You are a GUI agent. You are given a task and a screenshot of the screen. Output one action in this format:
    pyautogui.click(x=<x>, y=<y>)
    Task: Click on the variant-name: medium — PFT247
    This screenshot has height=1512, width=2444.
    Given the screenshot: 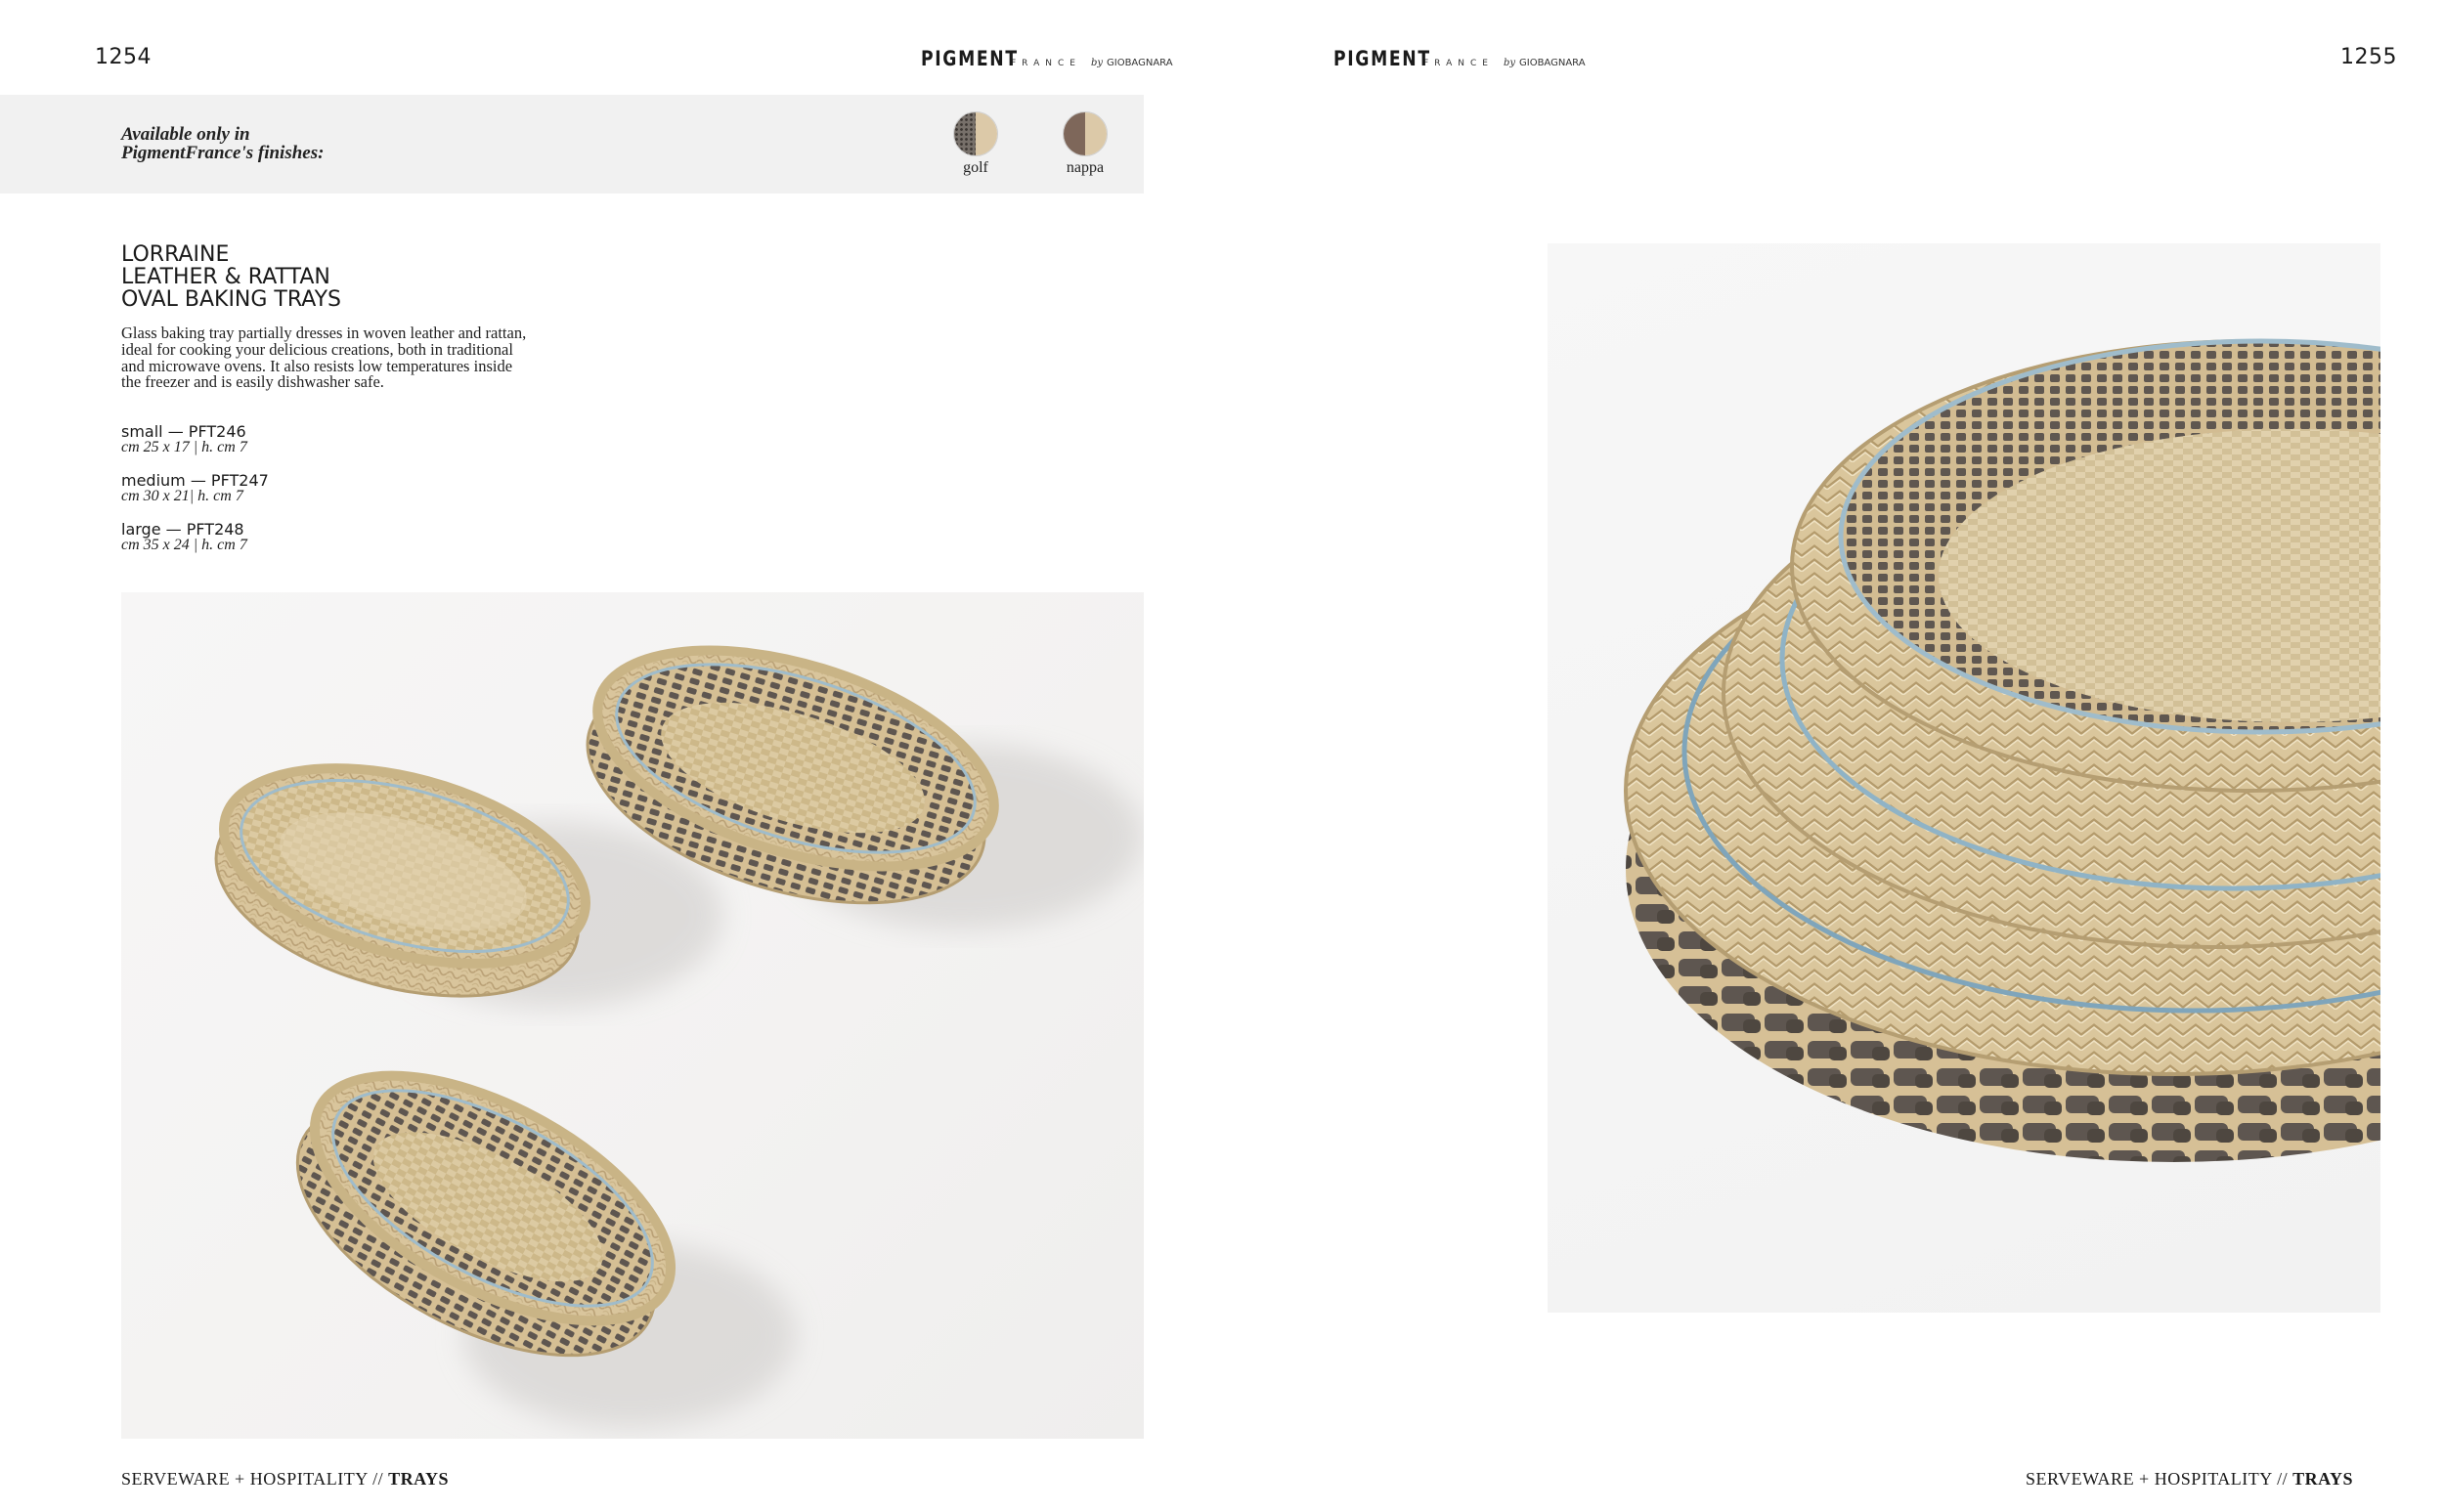 What is the action you would take?
    pyautogui.click(x=195, y=480)
    